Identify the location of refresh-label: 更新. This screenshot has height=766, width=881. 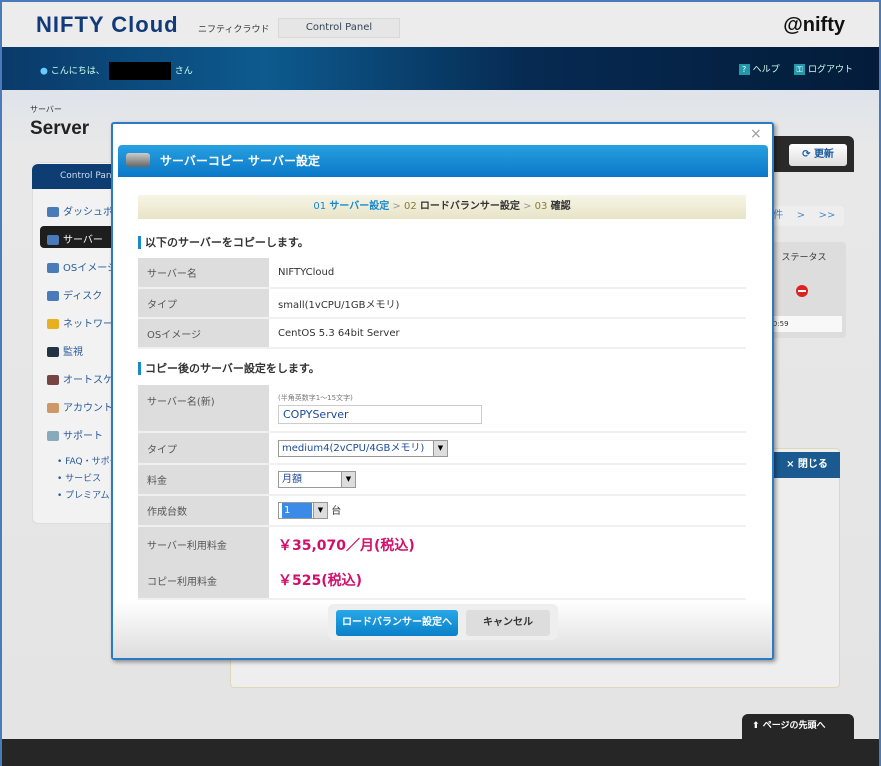
(823, 154).